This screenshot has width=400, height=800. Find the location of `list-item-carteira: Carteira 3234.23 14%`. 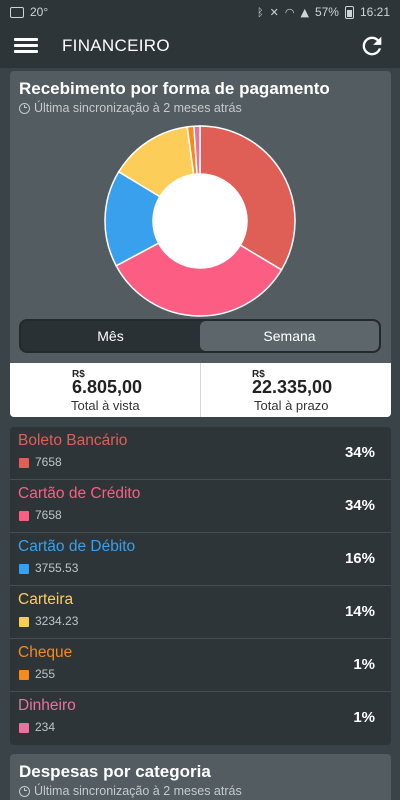

list-item-carteira: Carteira 3234.23 14% is located at coordinates (200, 612).